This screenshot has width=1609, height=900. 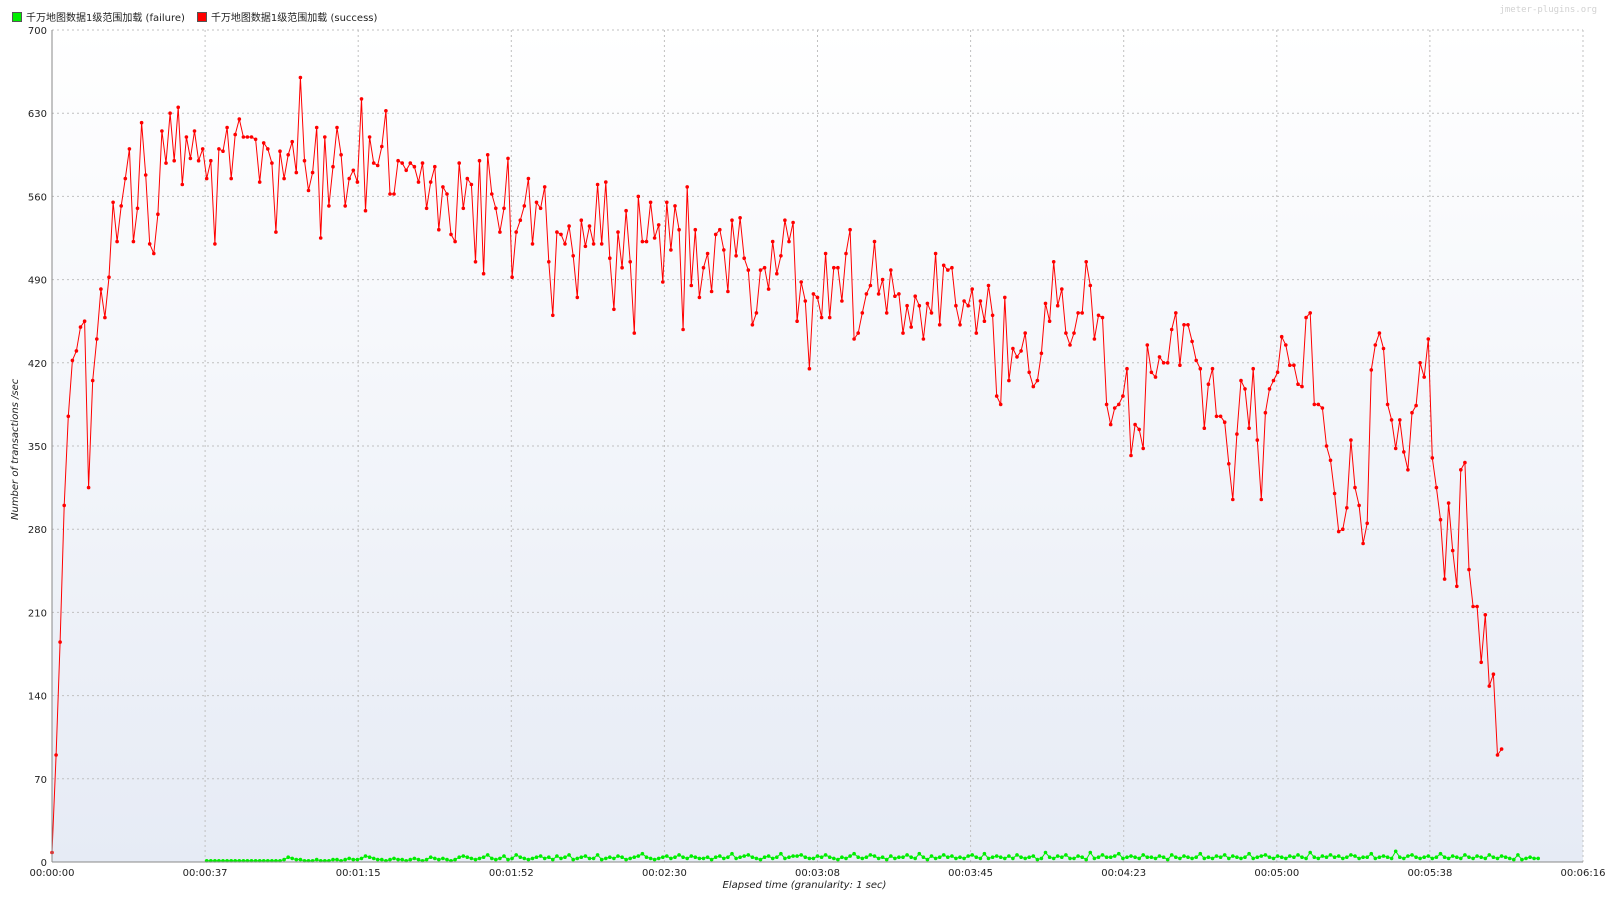 What do you see at coordinates (40, 780) in the screenshot?
I see `y-tick-label: 70` at bounding box center [40, 780].